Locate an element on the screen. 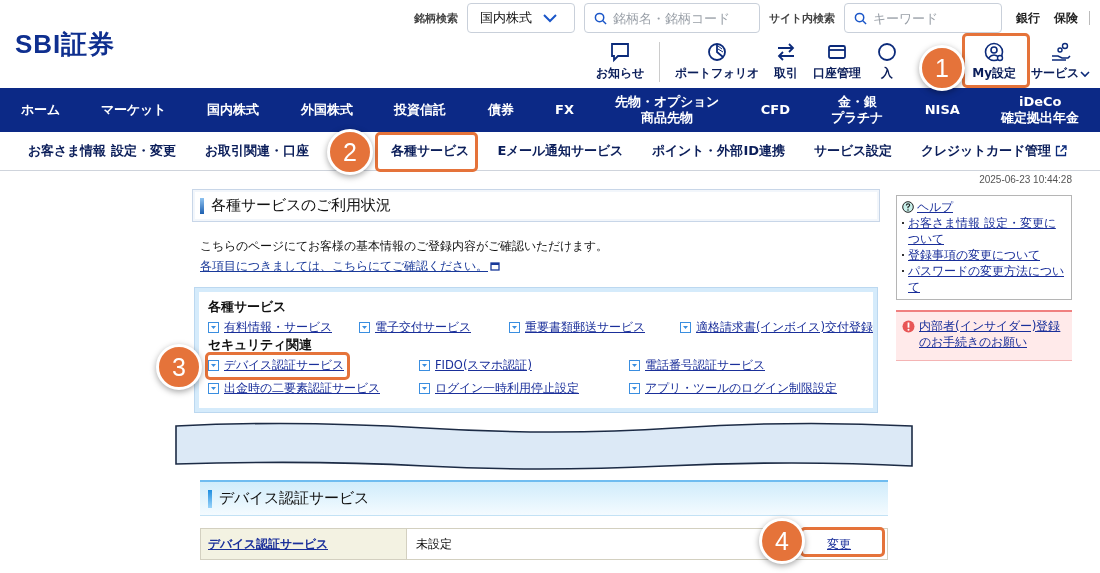 The width and height of the screenshot is (1100, 573). header-link: 保険 is located at coordinates (1066, 18).